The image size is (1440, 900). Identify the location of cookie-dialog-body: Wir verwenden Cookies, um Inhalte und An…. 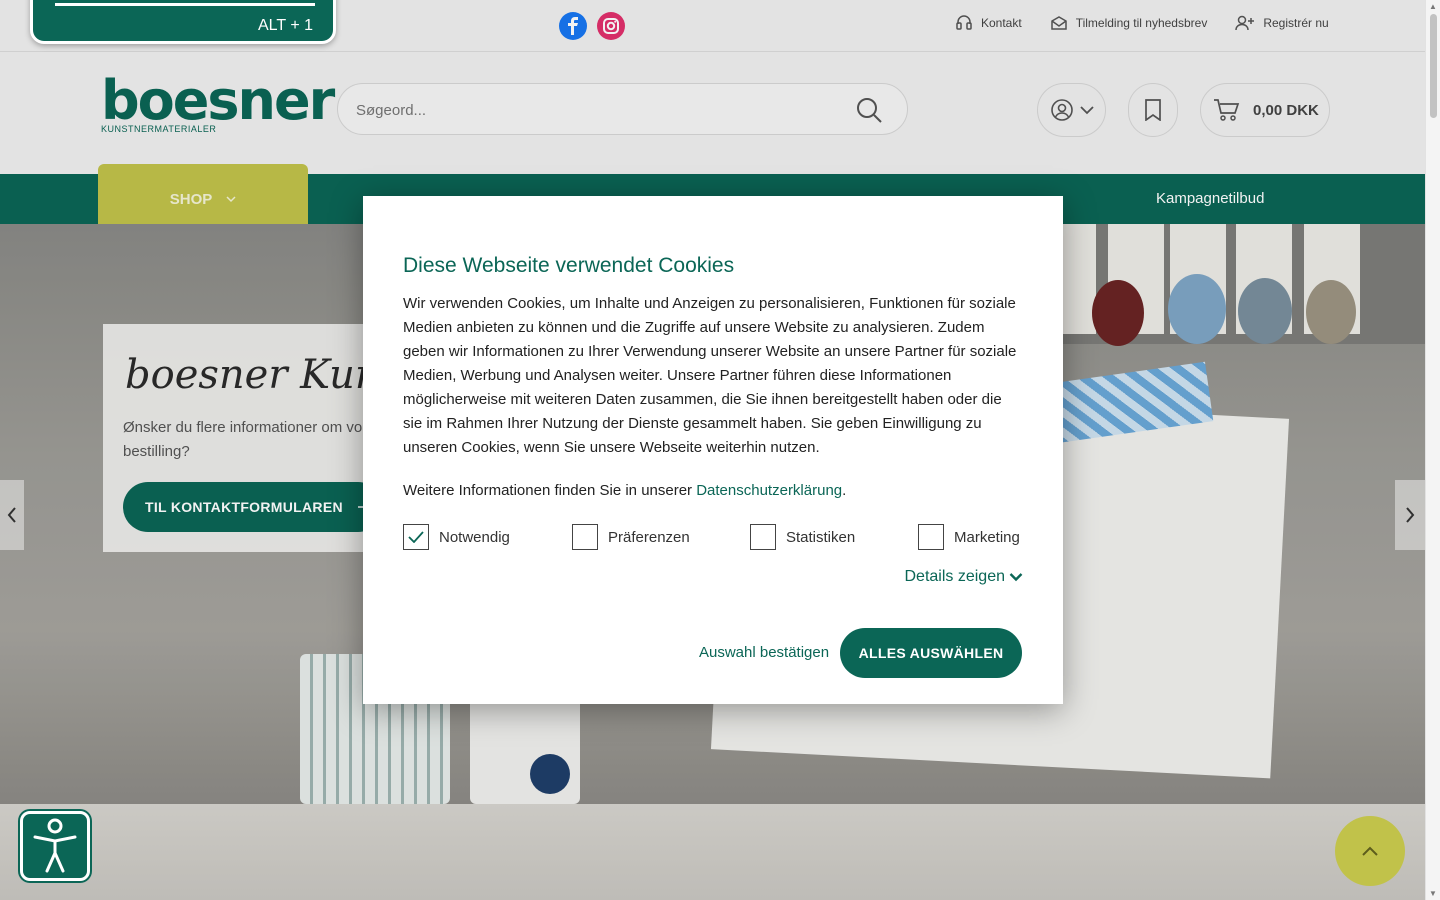
(710, 375).